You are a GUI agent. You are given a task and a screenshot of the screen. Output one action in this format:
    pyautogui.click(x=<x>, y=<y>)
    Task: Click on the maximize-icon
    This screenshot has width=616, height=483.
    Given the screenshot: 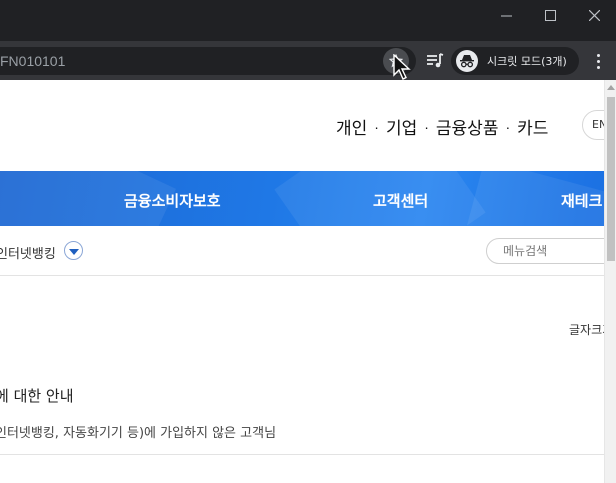 What is the action you would take?
    pyautogui.click(x=550, y=15)
    